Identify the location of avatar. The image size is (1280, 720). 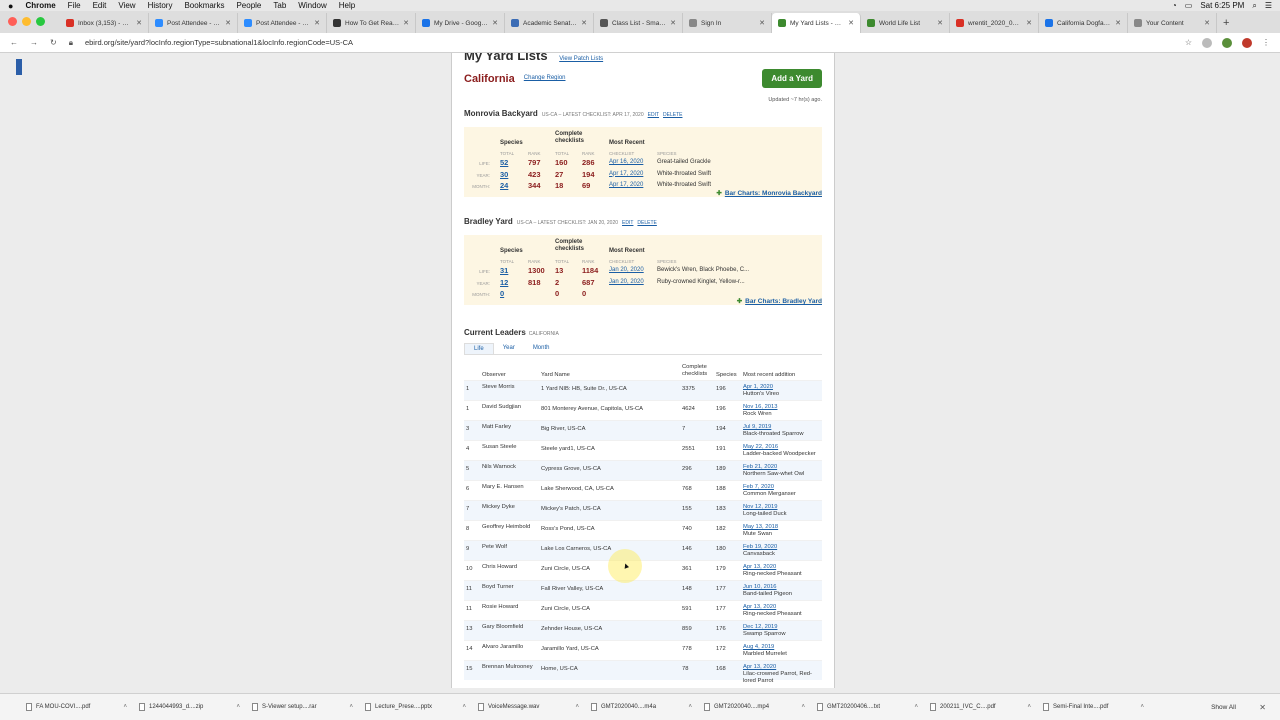
(1247, 42).